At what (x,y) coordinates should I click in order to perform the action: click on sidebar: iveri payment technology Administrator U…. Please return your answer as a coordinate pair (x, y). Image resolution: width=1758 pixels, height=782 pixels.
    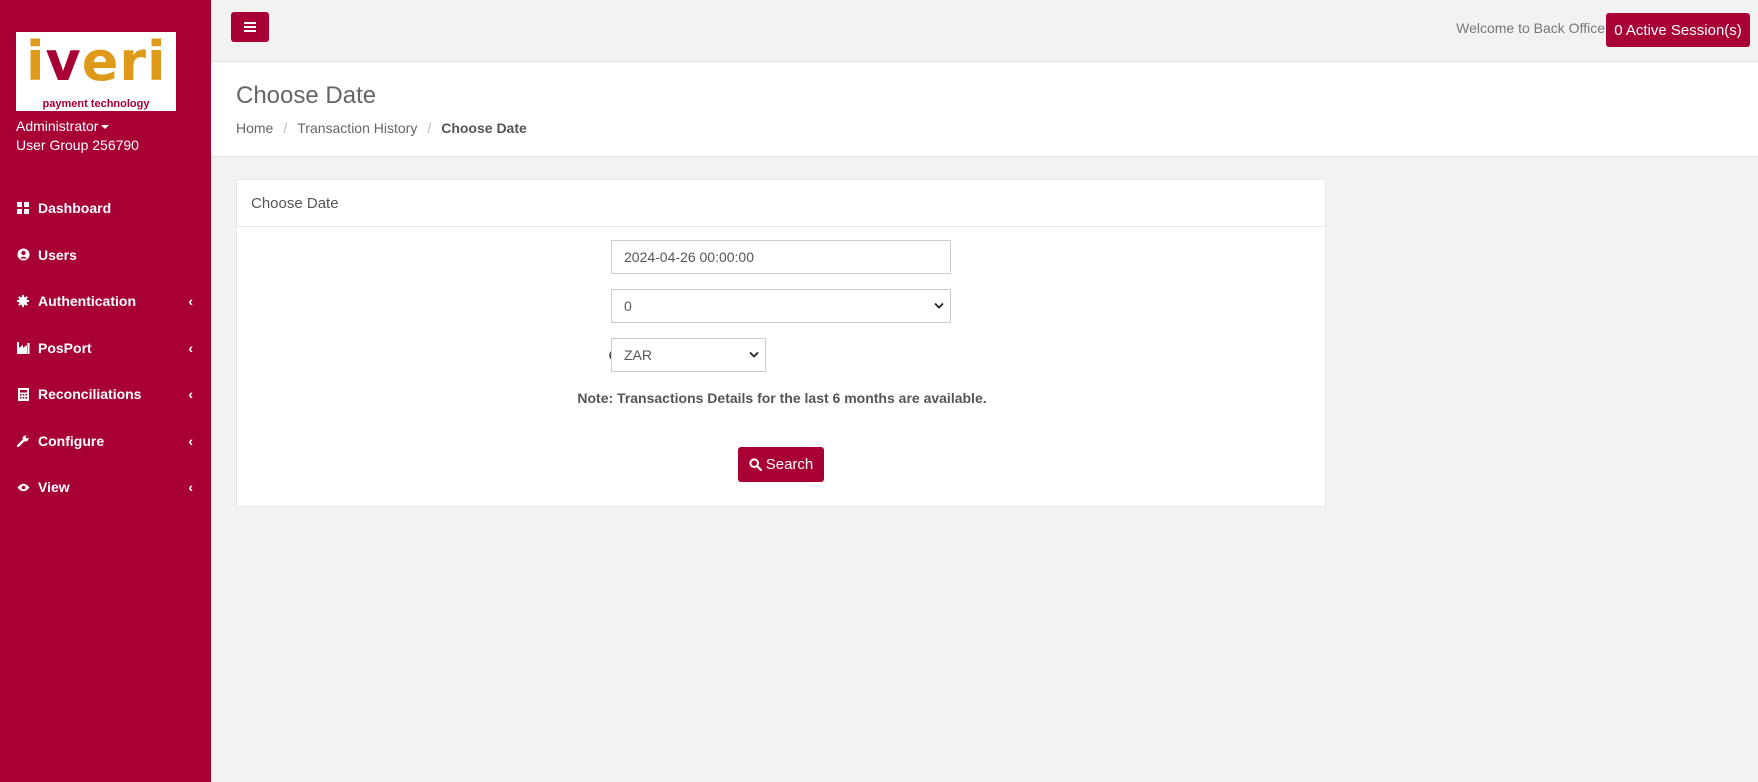
    Looking at the image, I should click on (105, 391).